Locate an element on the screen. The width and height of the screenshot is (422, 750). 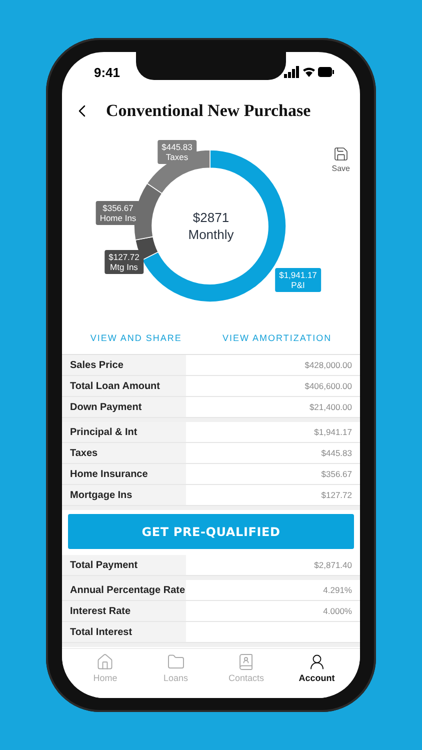
row-value: $21,400.00 is located at coordinates (330, 407).